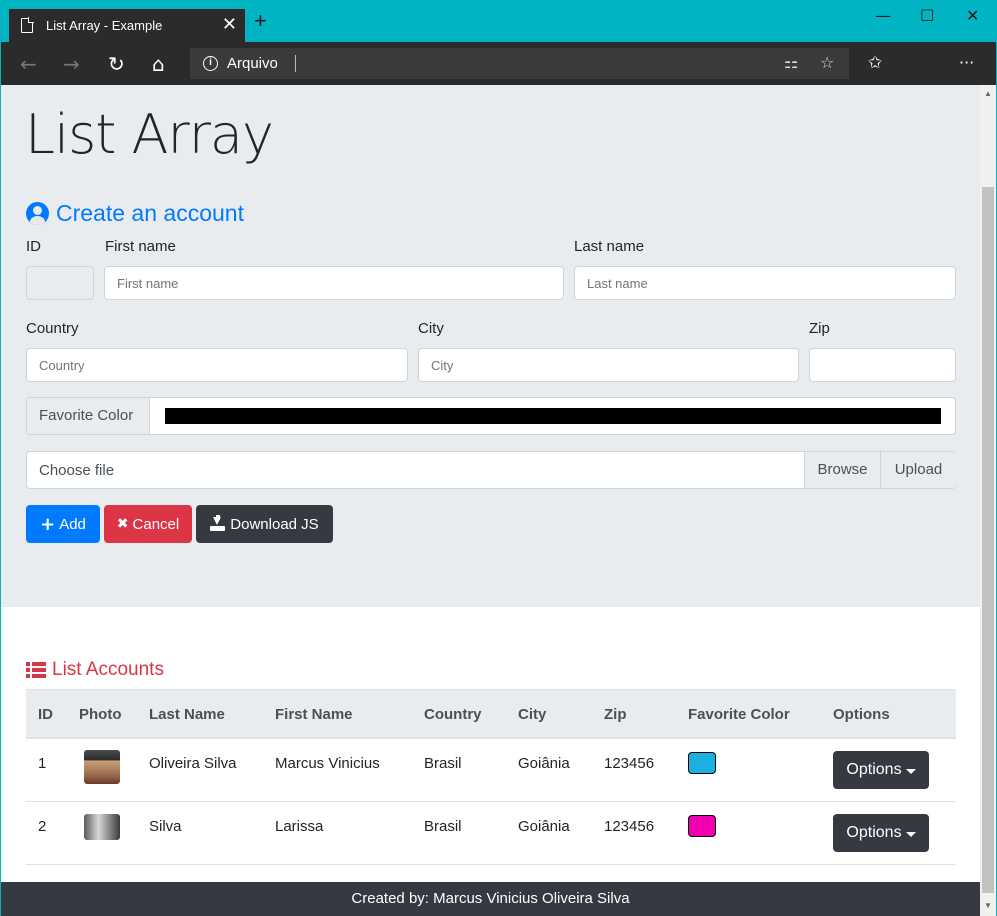  I want to click on favorite-color-label: Favorite Color, so click(88, 416).